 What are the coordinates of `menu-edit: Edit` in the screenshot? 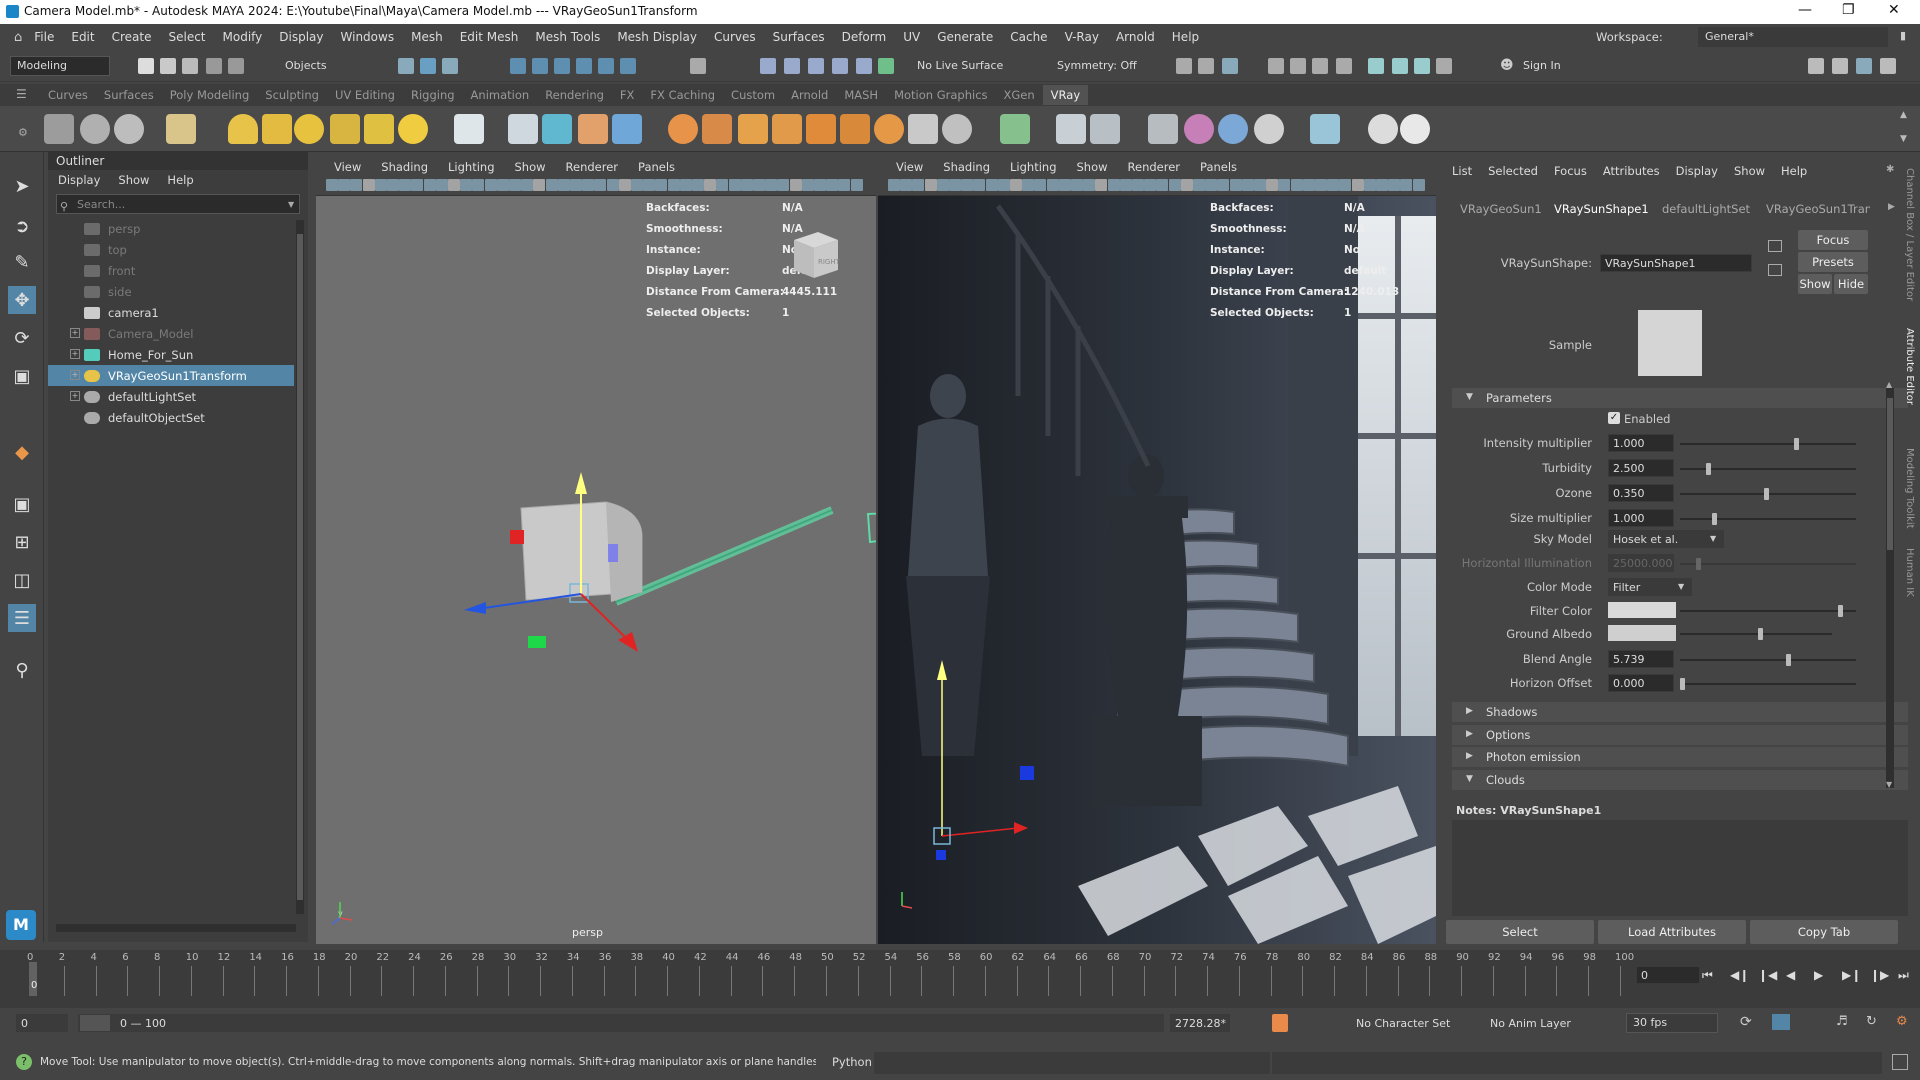 It's located at (82, 37).